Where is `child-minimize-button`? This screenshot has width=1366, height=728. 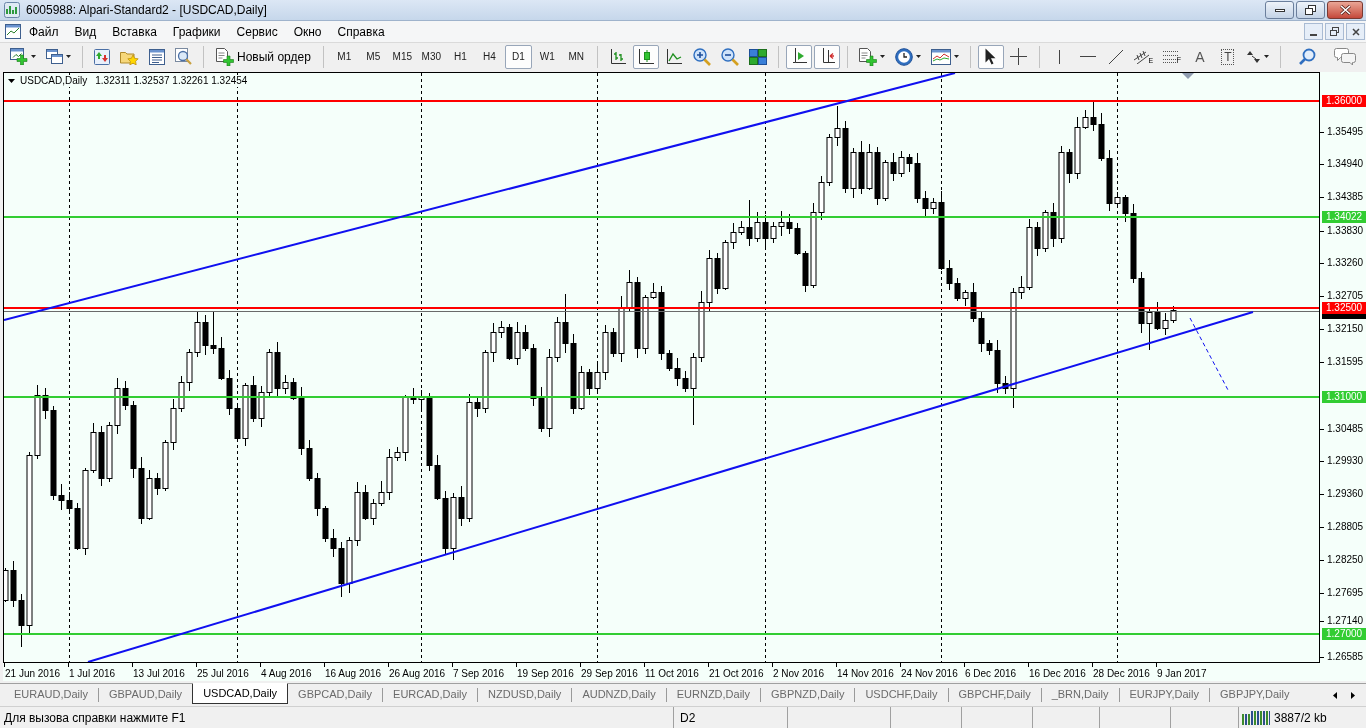
child-minimize-button is located at coordinates (1313, 31).